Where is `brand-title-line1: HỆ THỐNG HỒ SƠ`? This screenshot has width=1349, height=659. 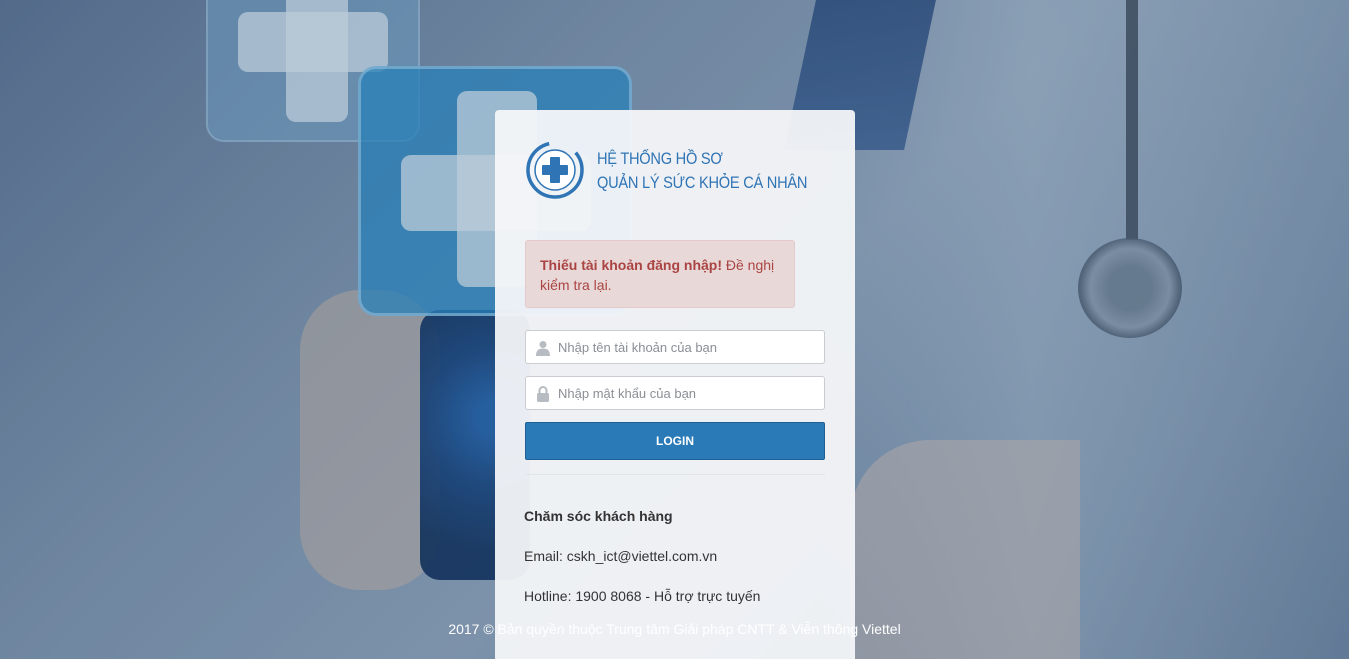 brand-title-line1: HỆ THỐNG HỒ SƠ is located at coordinates (660, 158).